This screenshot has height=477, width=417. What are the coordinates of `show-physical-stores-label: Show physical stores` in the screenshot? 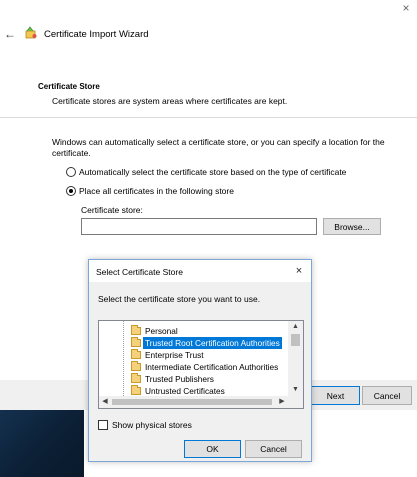 It's located at (152, 425).